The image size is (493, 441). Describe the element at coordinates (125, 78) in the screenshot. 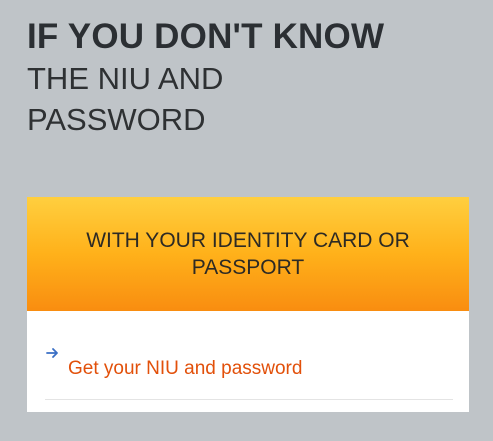

I see `heading-line-2: THE NIU AND` at that location.